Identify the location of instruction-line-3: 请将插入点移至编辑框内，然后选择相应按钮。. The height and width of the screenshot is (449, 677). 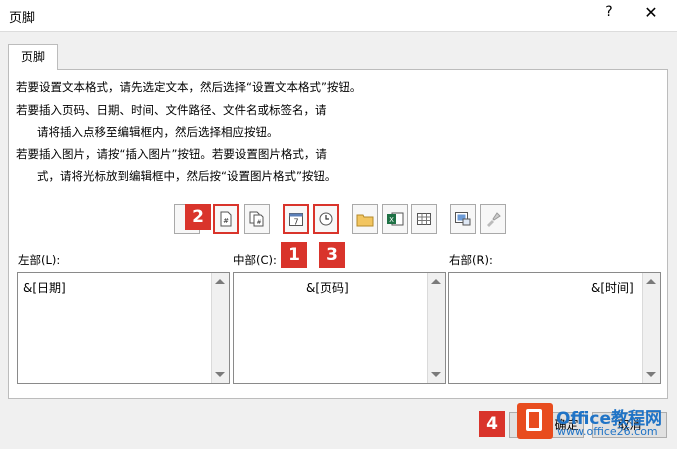
(158, 132).